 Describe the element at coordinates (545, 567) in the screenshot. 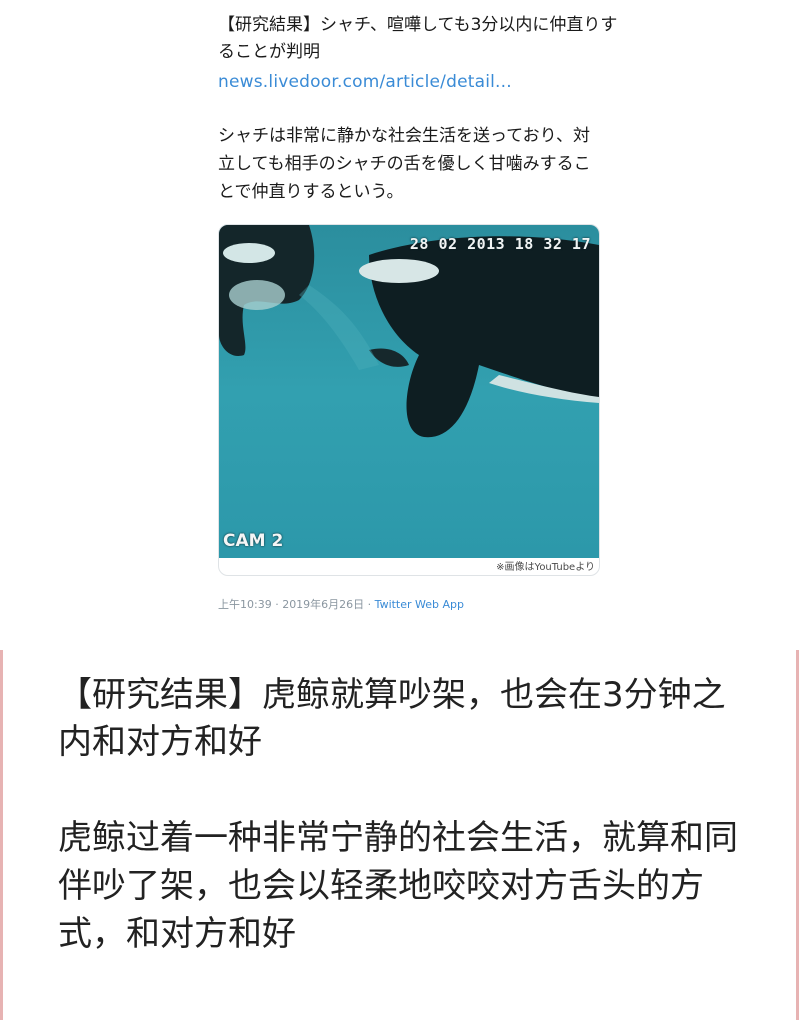

I see `image-credit: ※画像はYouTubeより` at that location.